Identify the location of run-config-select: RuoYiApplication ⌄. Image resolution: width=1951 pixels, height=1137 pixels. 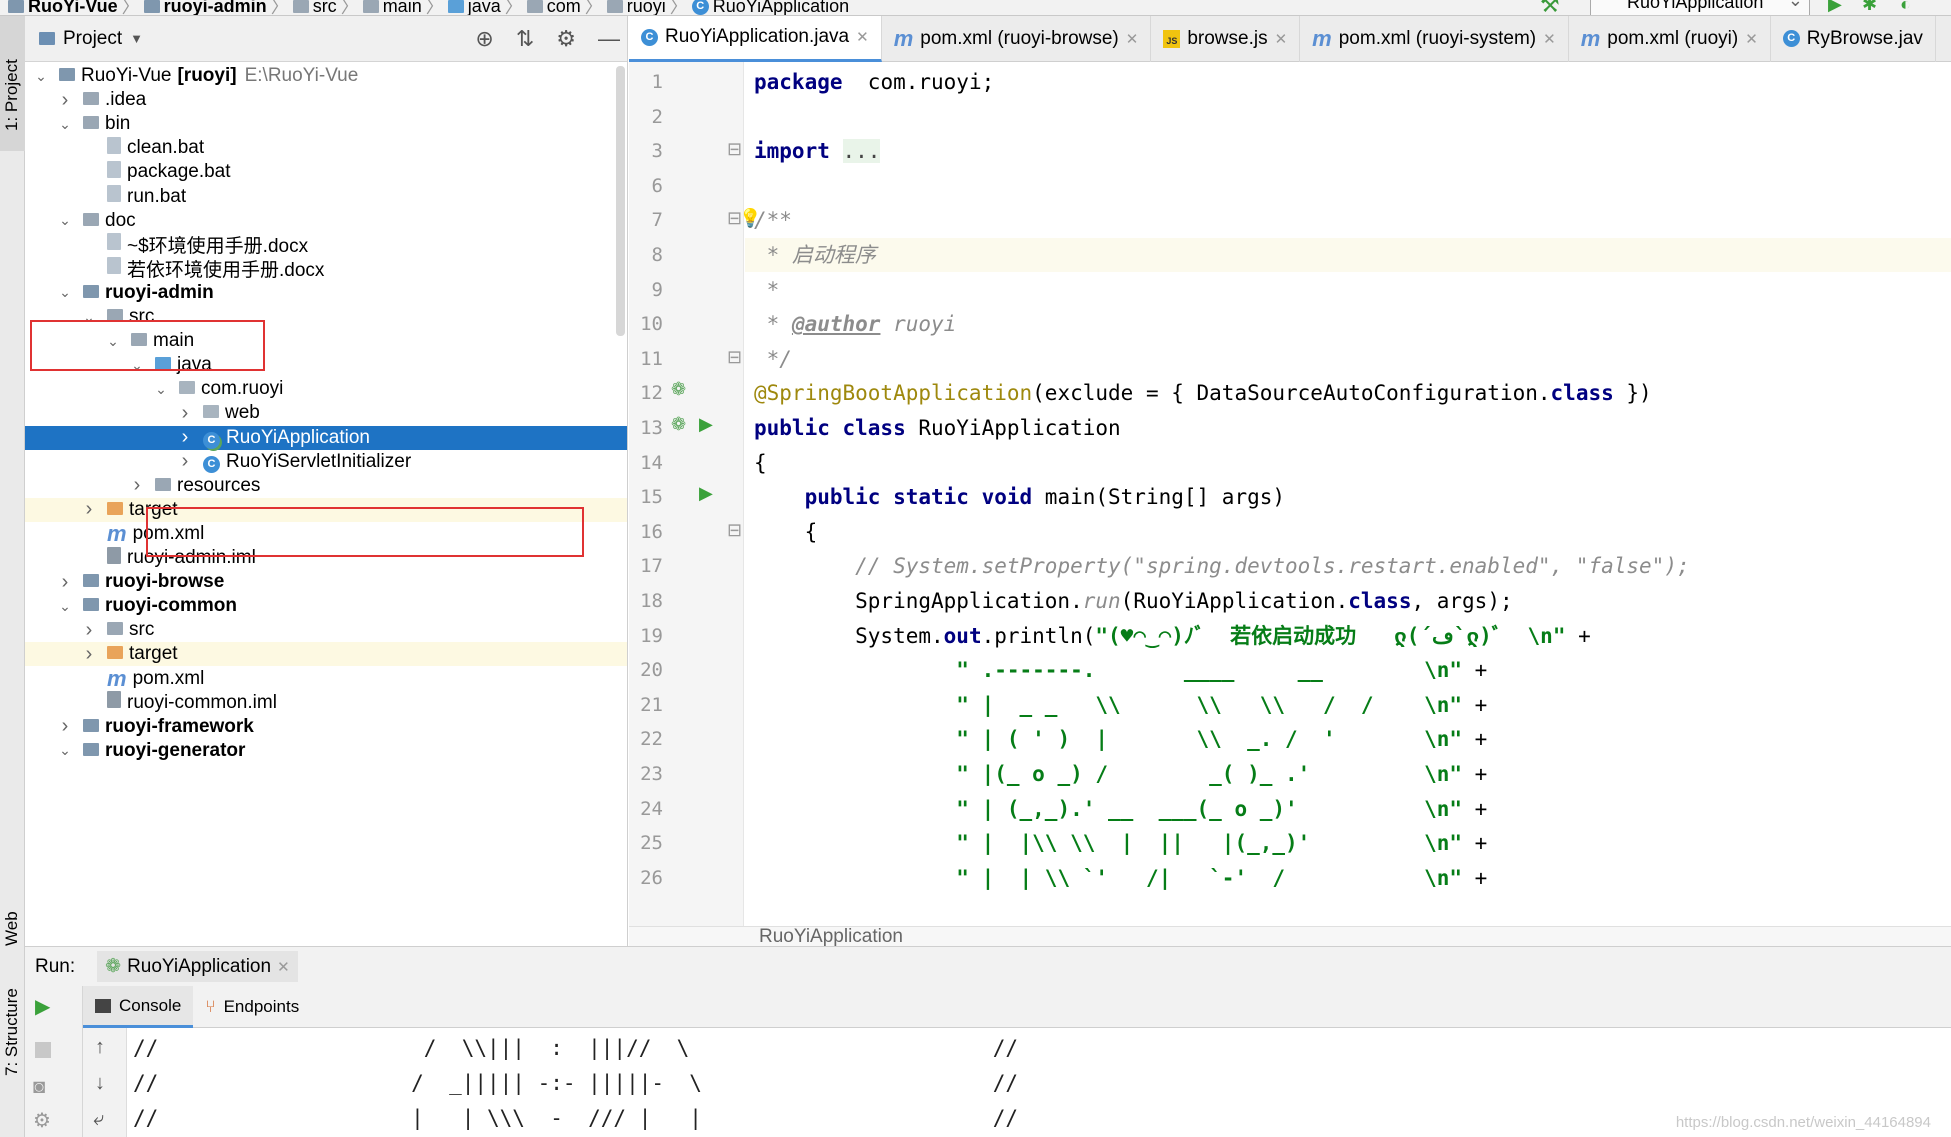
(1700, 7).